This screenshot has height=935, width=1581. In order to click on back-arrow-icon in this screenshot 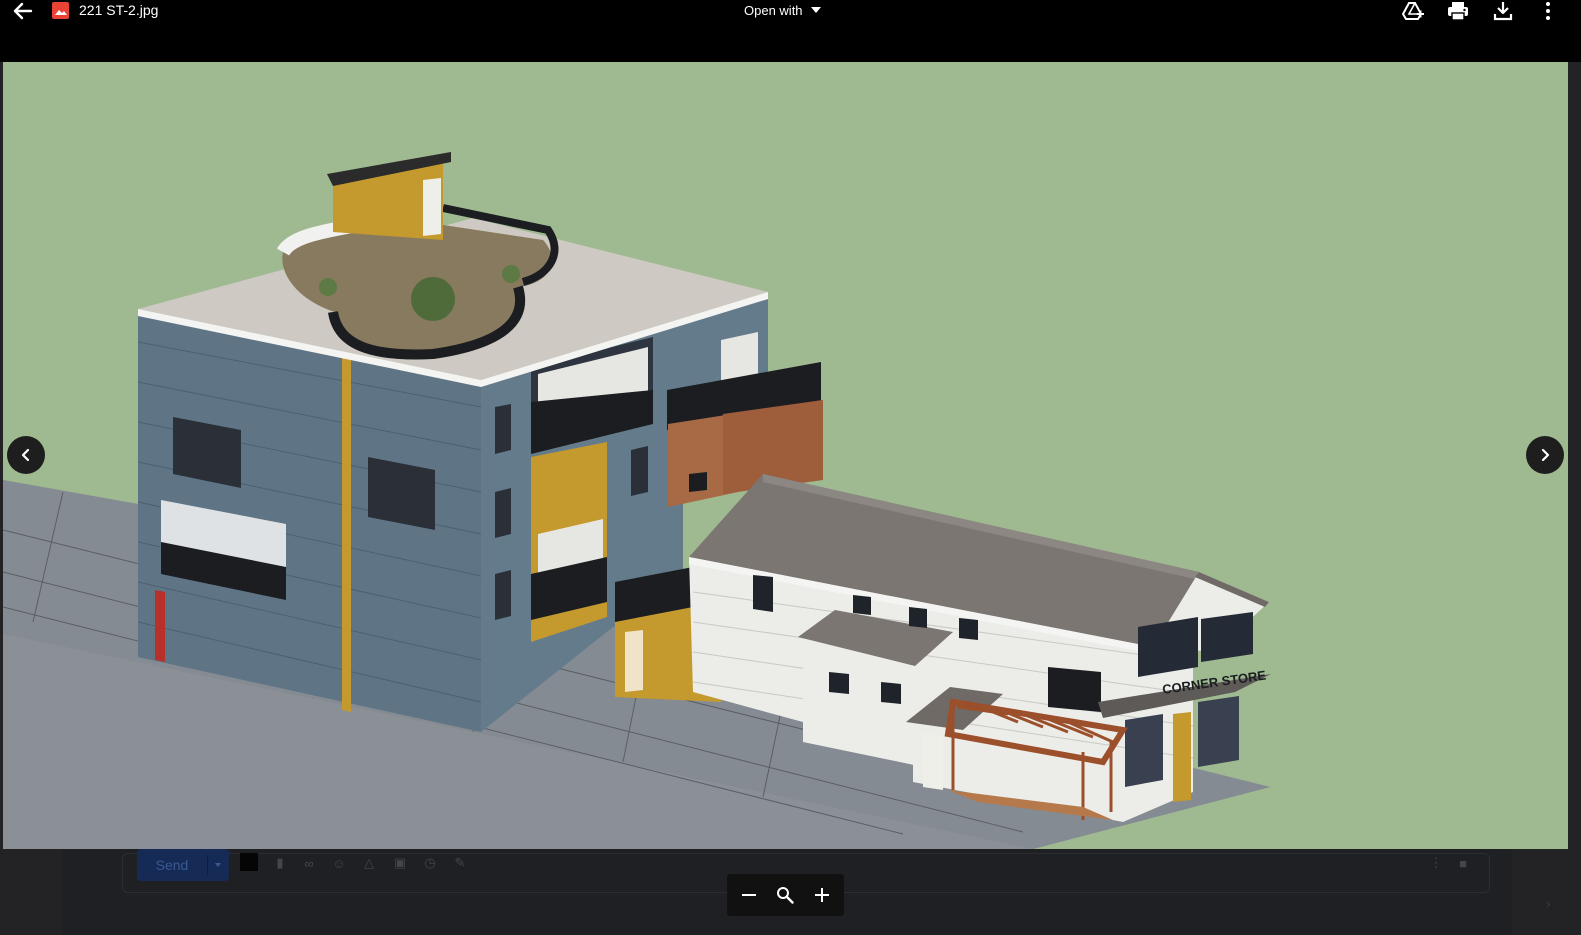, I will do `click(23, 11)`.